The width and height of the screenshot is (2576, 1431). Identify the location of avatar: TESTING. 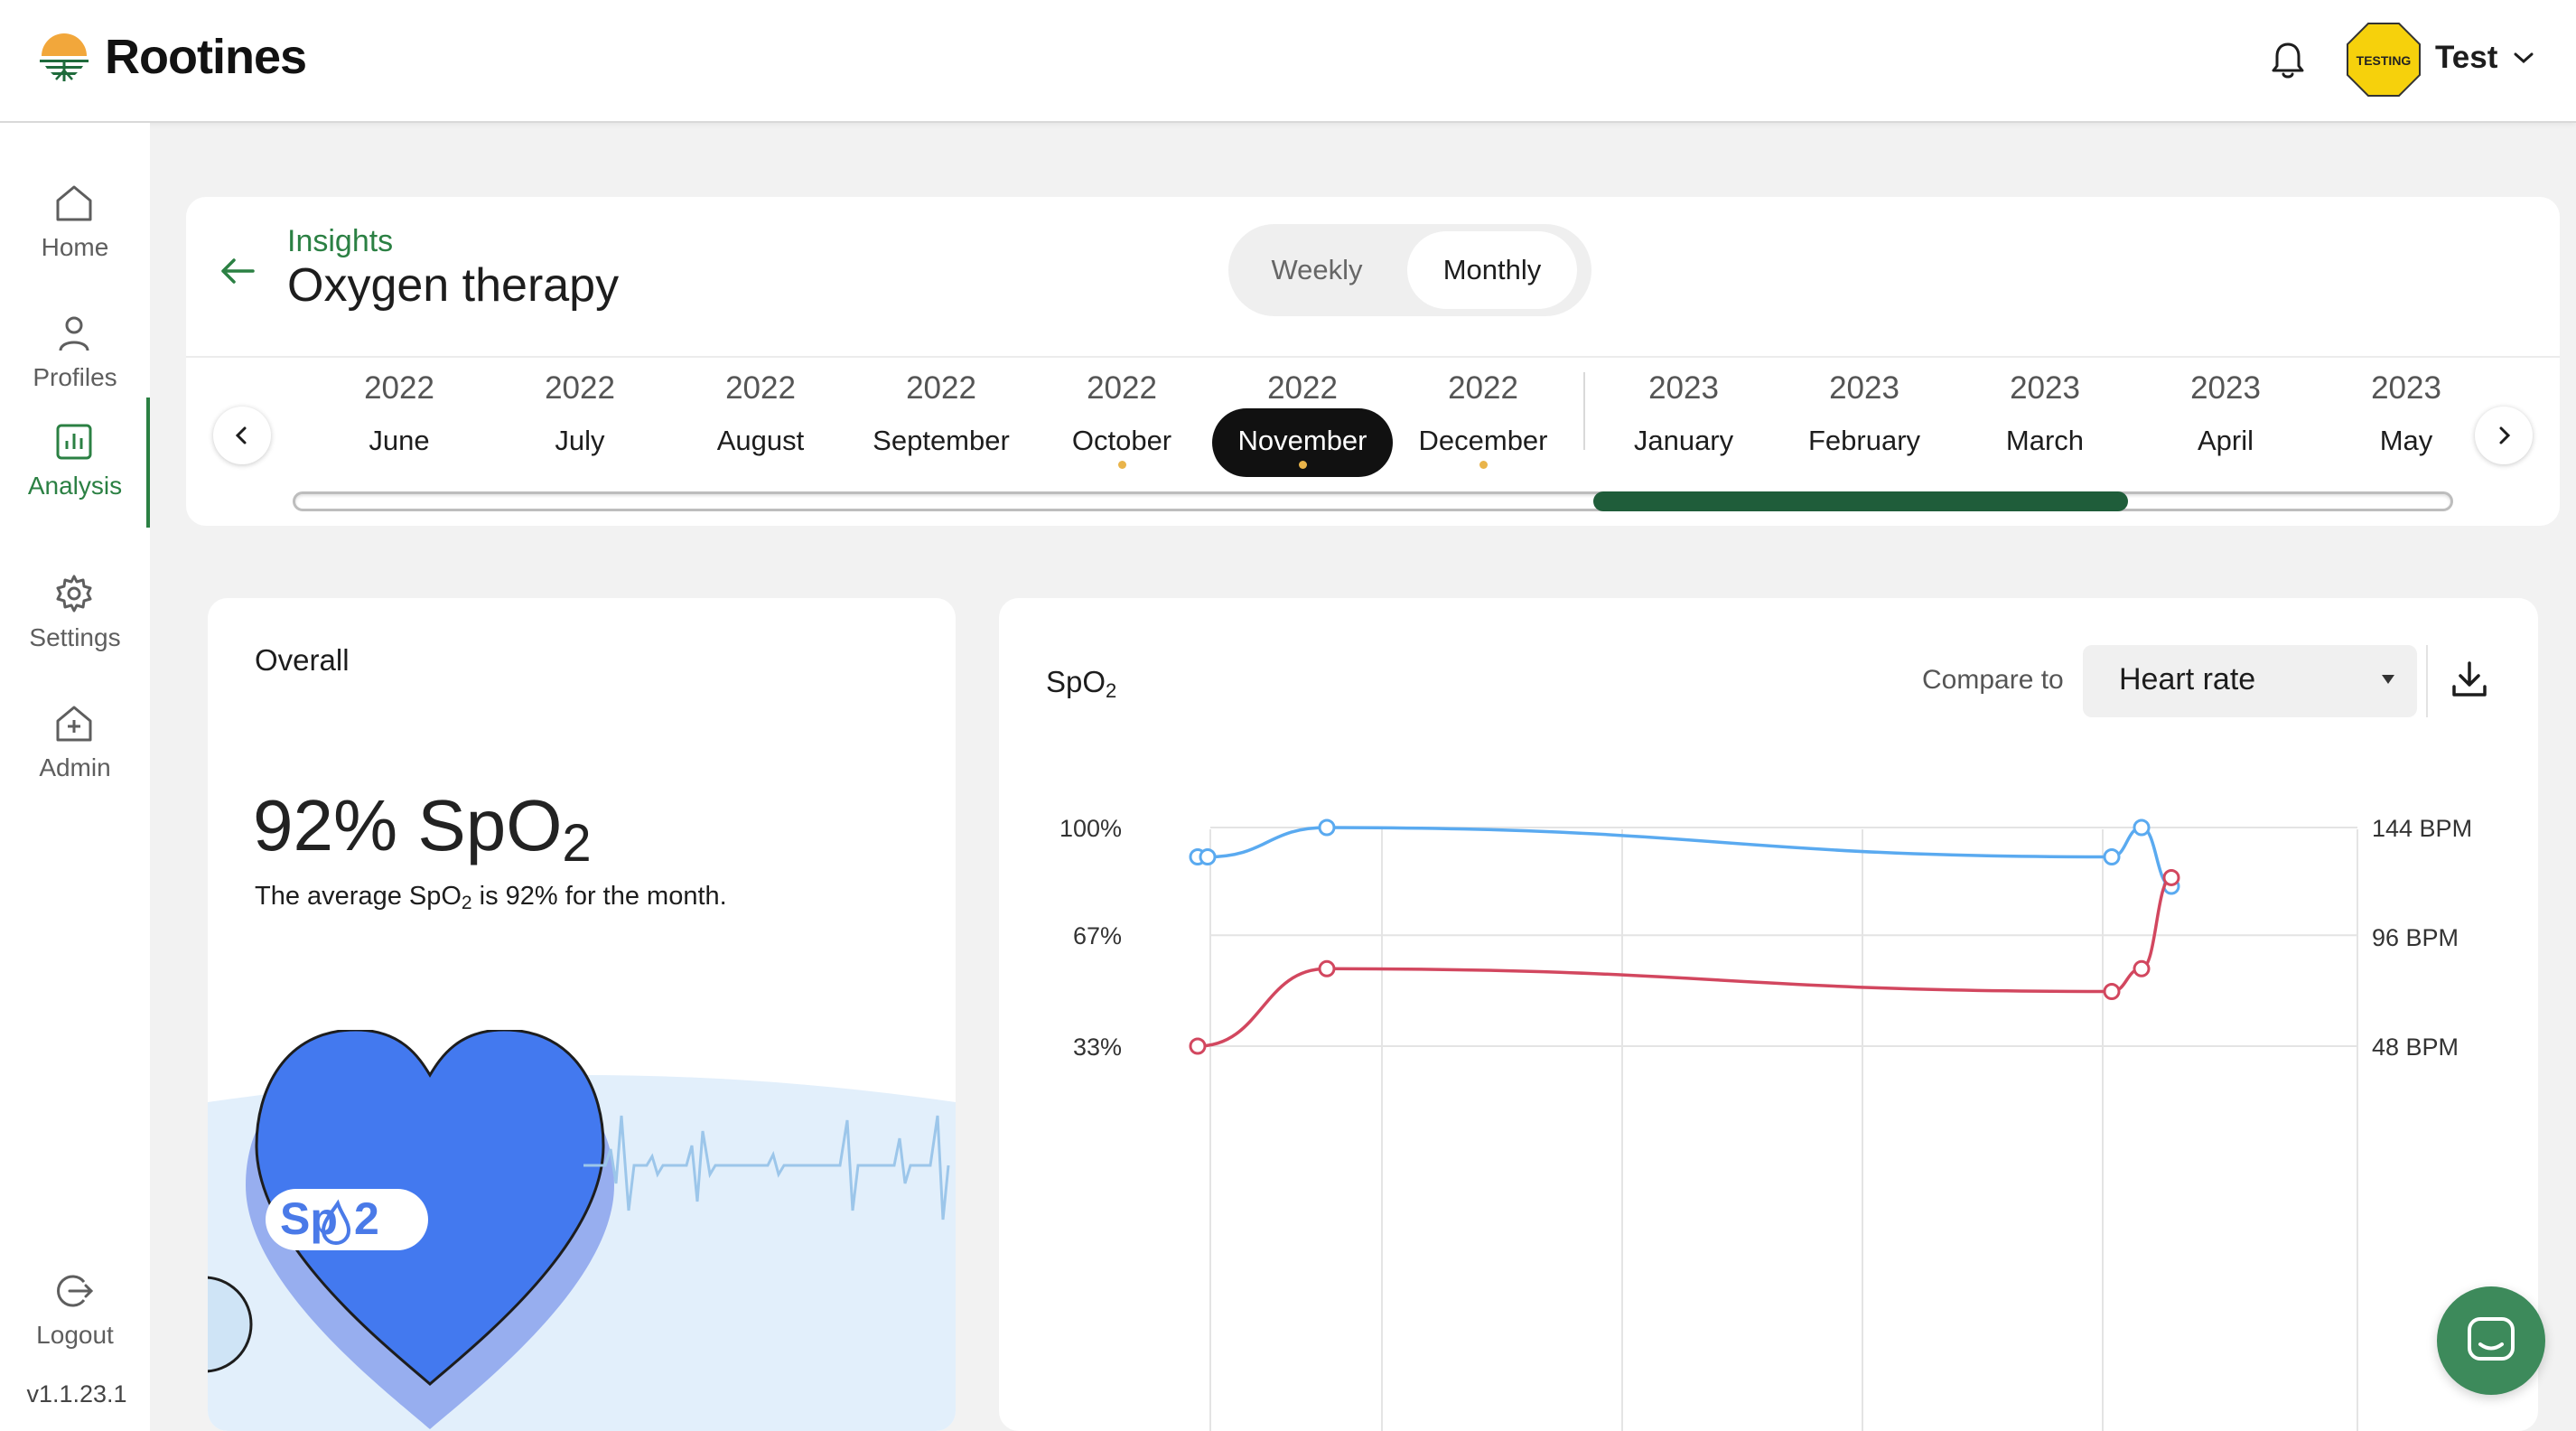
(2384, 60).